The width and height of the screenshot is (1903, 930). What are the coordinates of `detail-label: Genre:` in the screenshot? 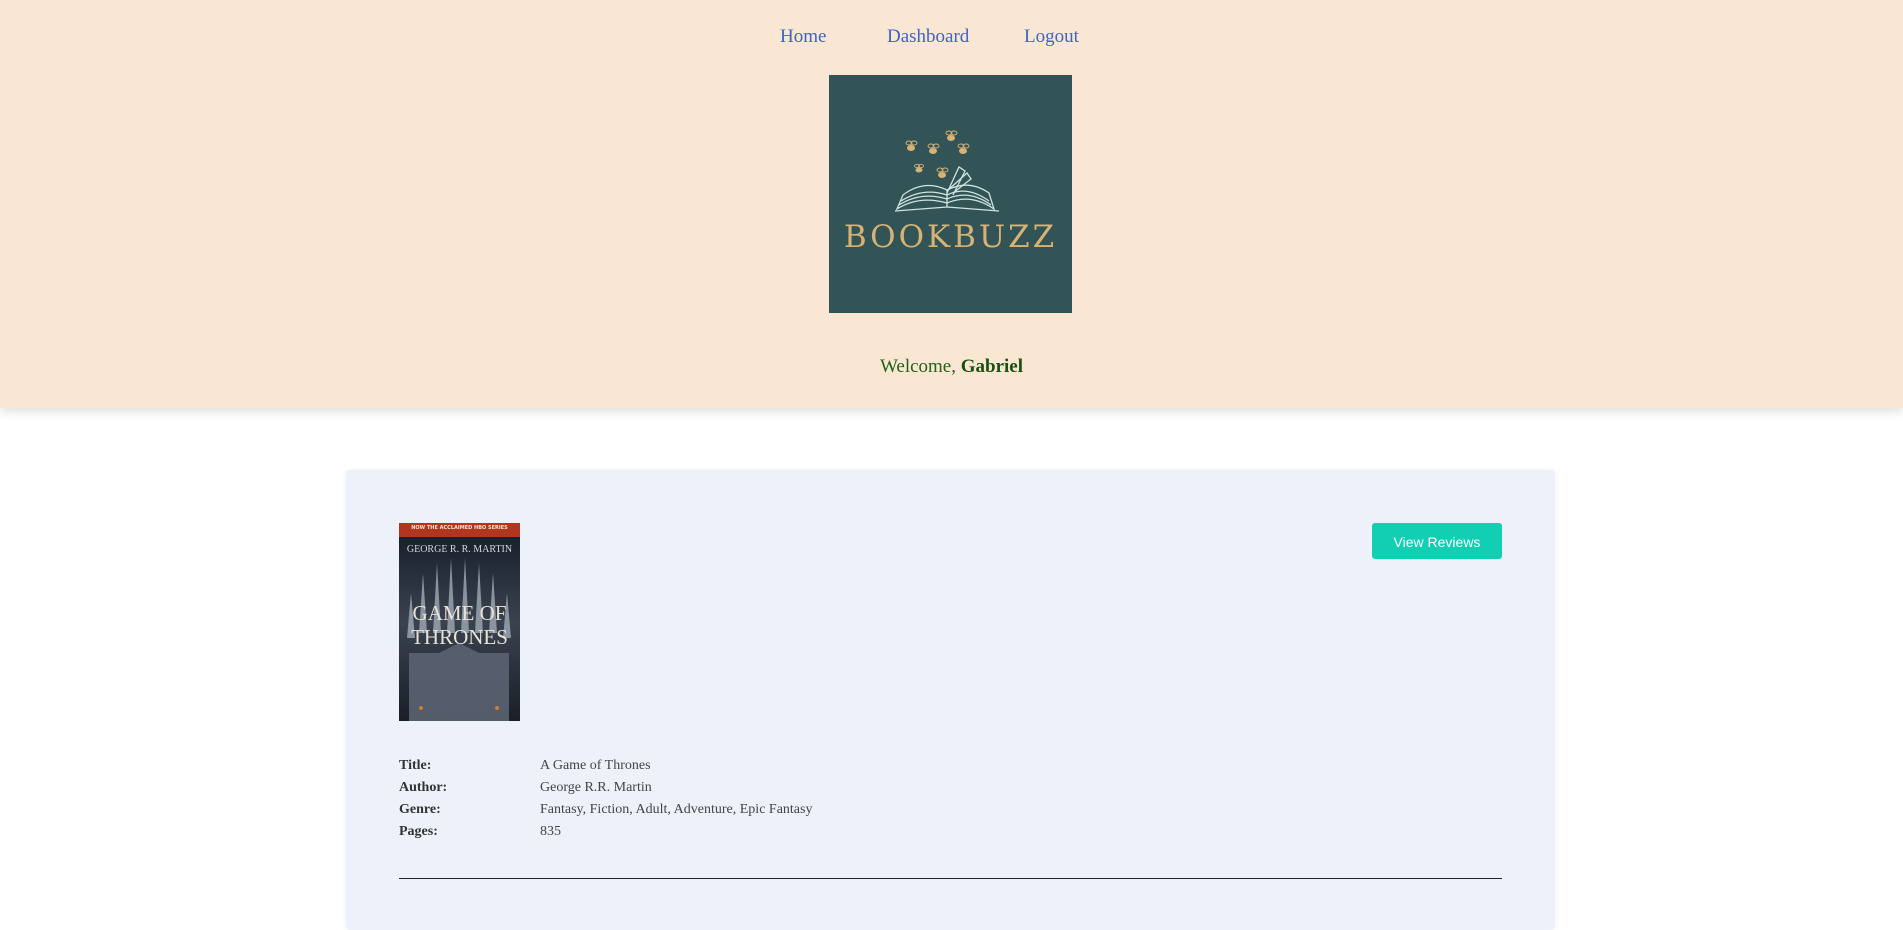 It's located at (420, 809).